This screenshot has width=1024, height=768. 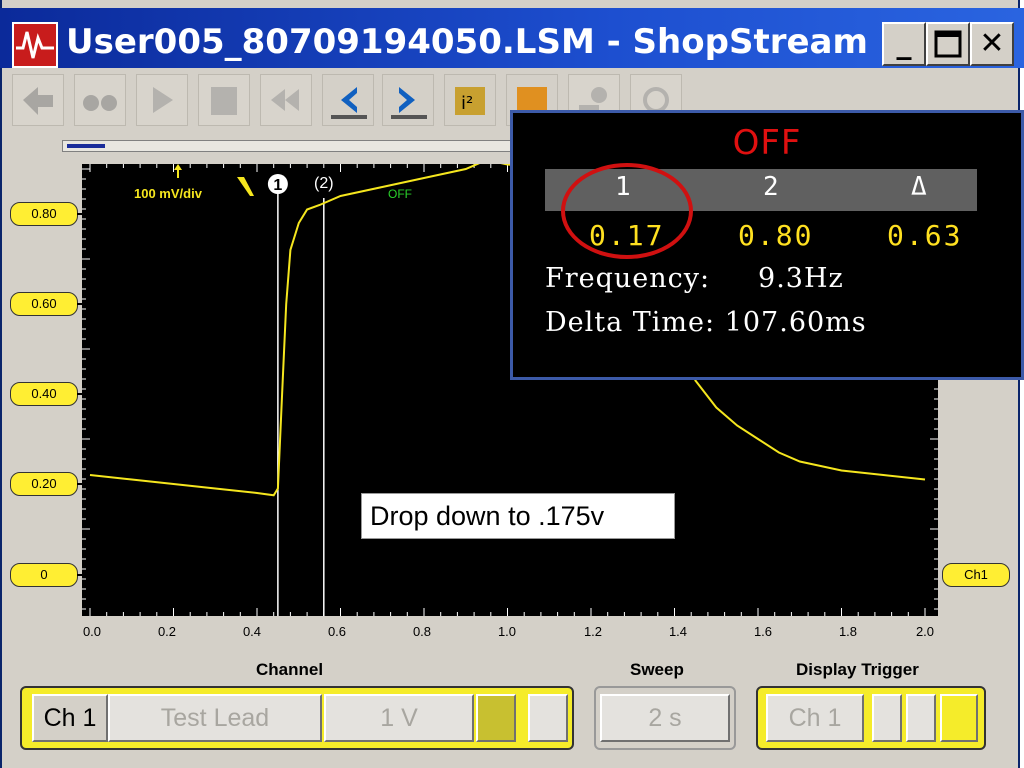 I want to click on channel-1-tag: Ch1, so click(x=976, y=575).